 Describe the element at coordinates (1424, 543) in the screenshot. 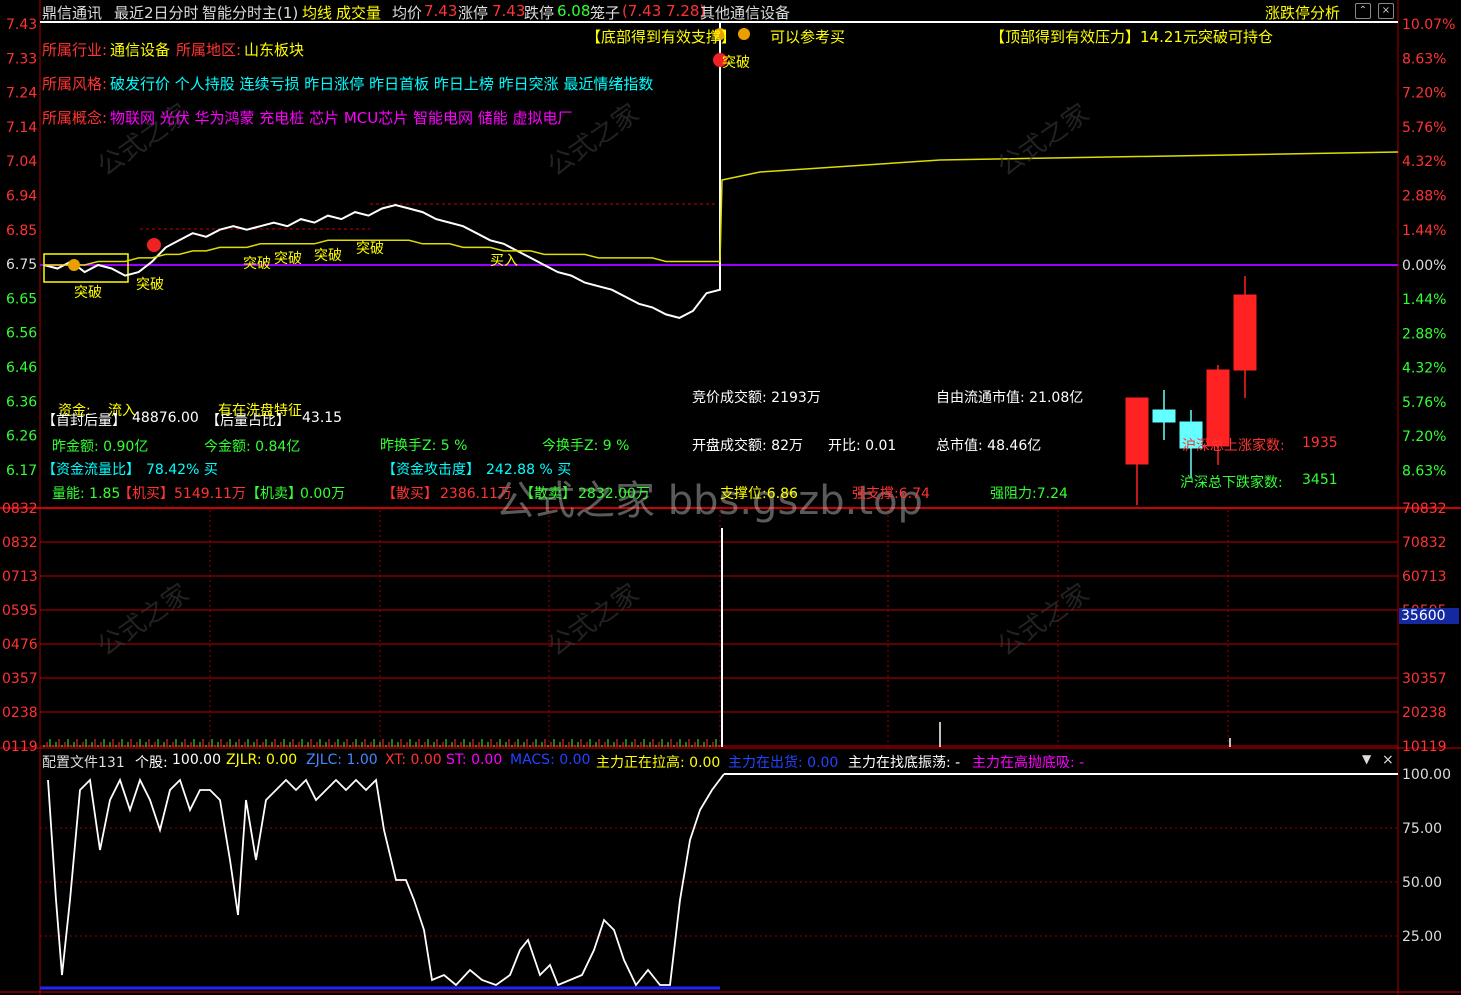

I see `volume-tick-label: 70832` at that location.